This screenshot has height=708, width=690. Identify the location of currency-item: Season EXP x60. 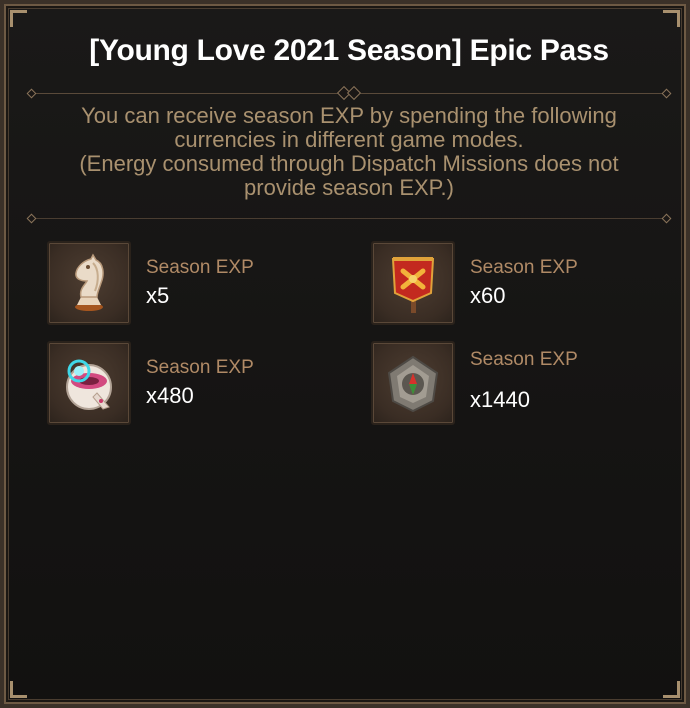
(521, 284).